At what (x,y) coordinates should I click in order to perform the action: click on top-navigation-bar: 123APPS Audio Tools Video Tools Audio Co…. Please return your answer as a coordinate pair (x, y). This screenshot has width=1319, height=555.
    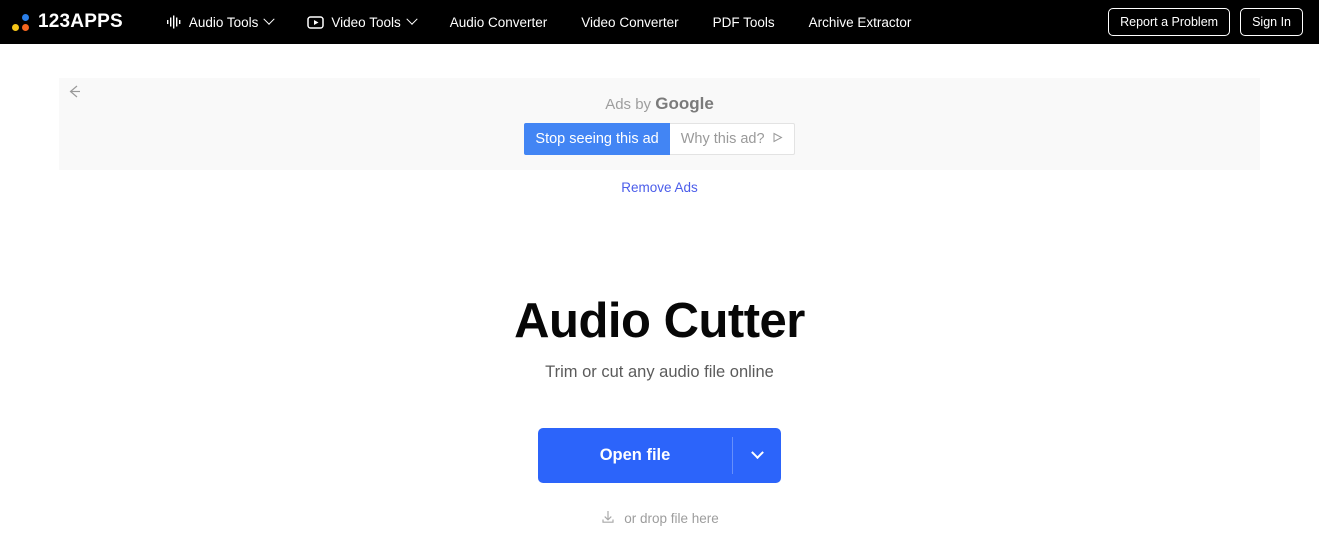
    Looking at the image, I should click on (659, 22).